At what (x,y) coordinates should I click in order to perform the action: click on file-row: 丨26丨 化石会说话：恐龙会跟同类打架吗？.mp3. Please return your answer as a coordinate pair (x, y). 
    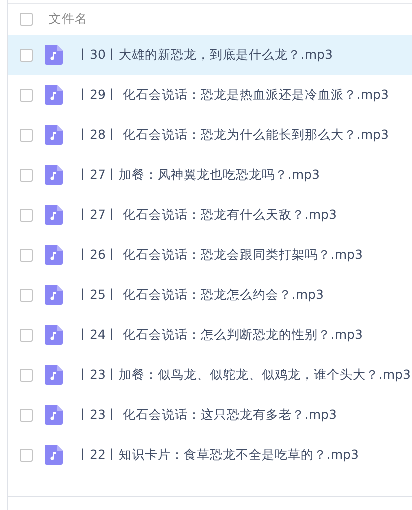
    Looking at the image, I should click on (210, 255).